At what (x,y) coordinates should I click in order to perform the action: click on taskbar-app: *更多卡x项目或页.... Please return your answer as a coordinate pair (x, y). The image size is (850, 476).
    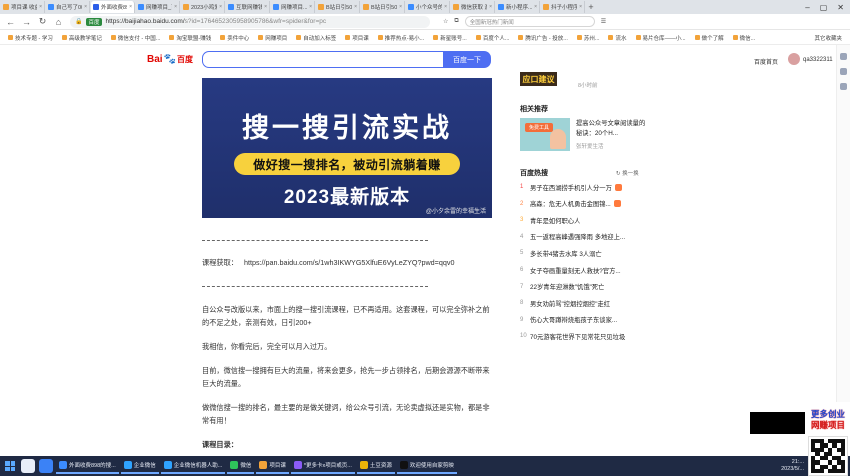
    Looking at the image, I should click on (322, 466).